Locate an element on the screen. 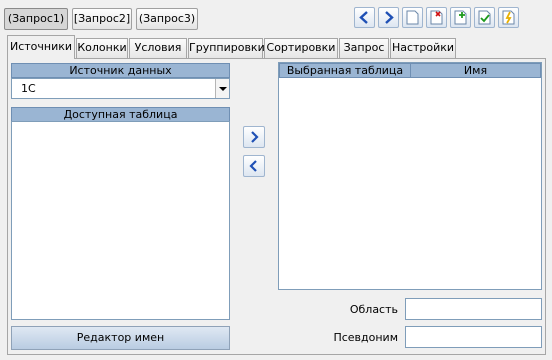 This screenshot has height=360, width=552. tab-sortings: Сортировки is located at coordinates (301, 48).